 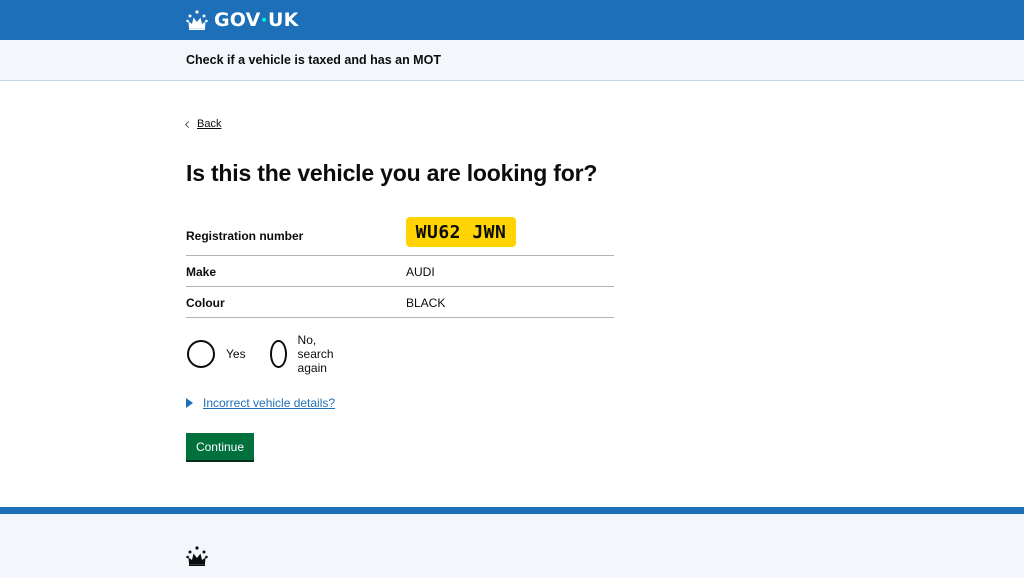 What do you see at coordinates (269, 403) in the screenshot?
I see `details-summary-text: Incorrect vehicle details?` at bounding box center [269, 403].